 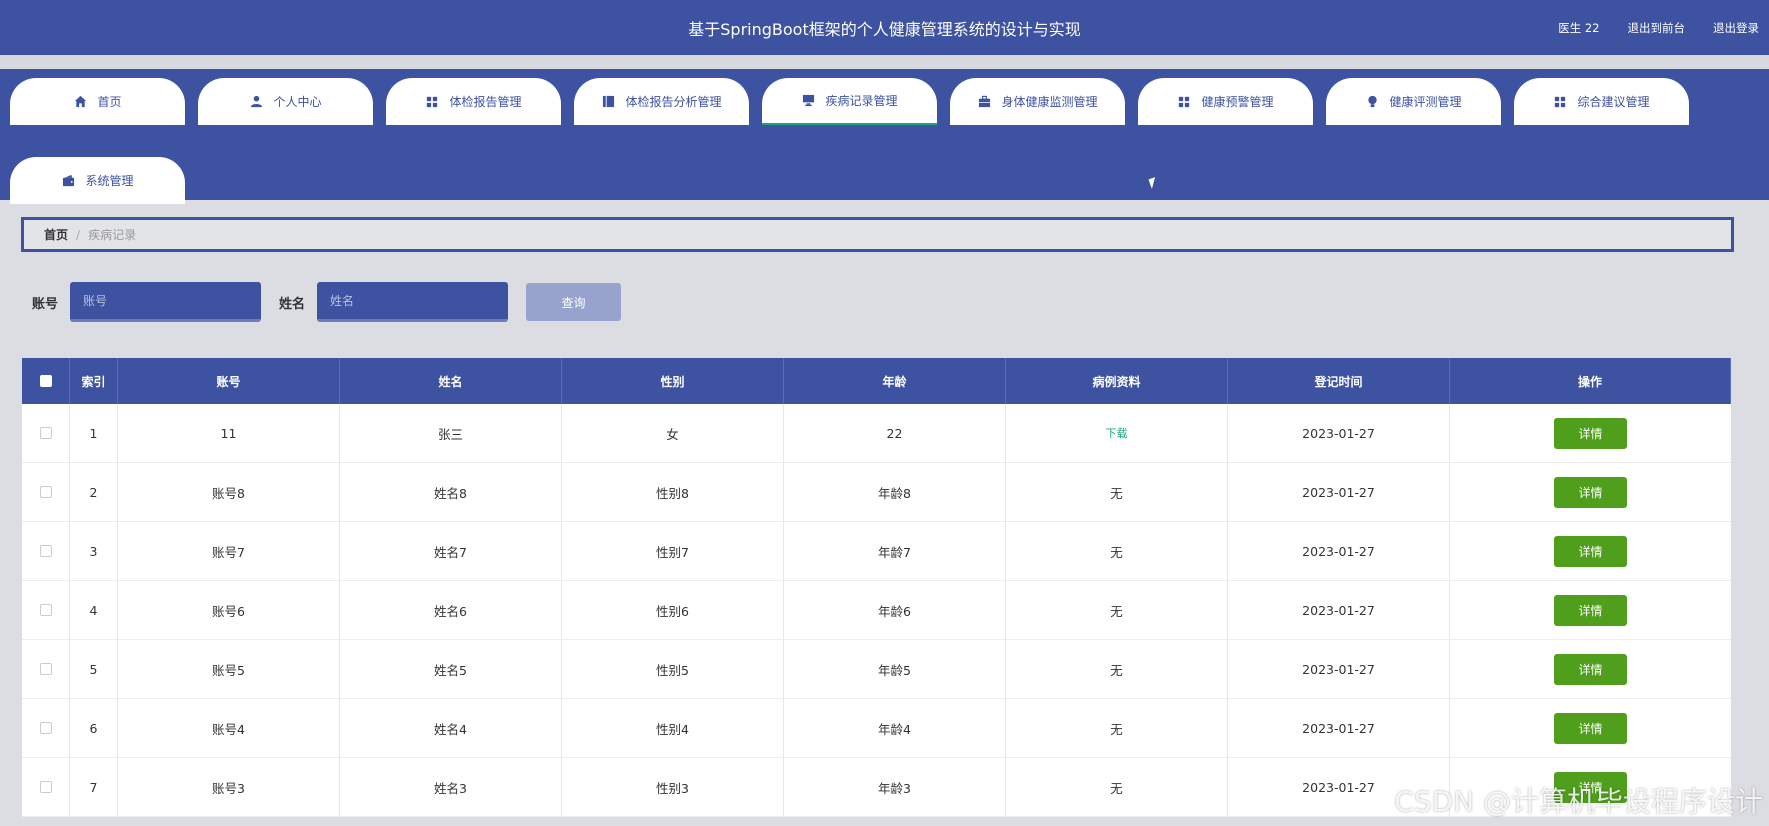 What do you see at coordinates (1225, 101) in the screenshot?
I see `nav-tab-6: 健康预警管理` at bounding box center [1225, 101].